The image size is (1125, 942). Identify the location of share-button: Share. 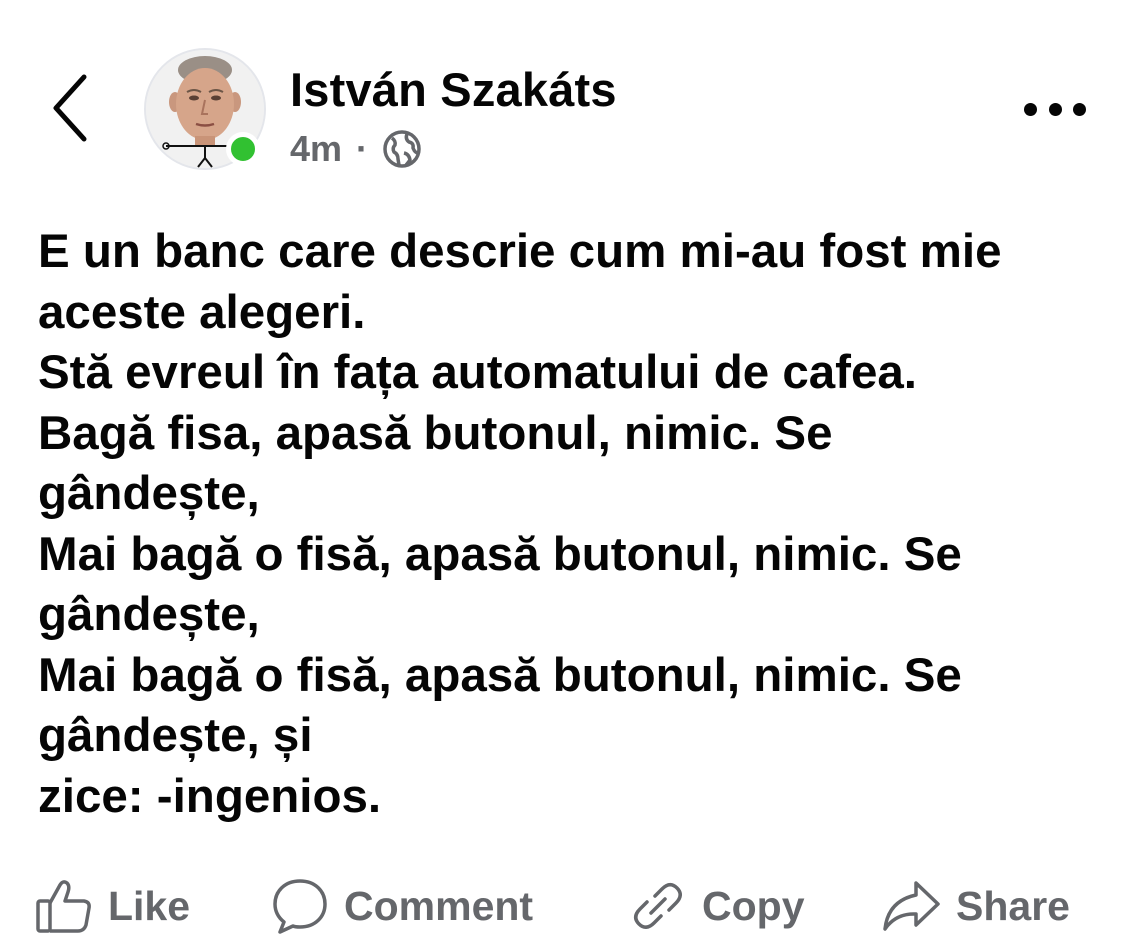
(975, 906).